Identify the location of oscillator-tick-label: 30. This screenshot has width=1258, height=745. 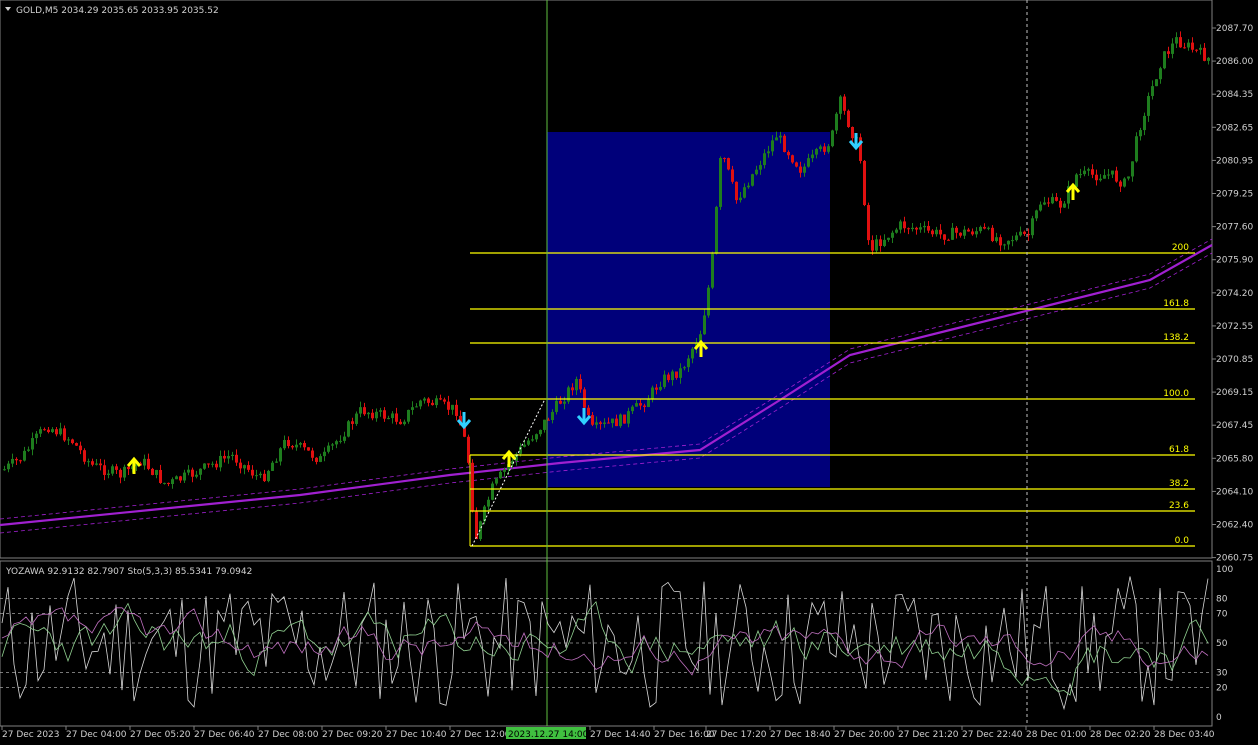
(1222, 674).